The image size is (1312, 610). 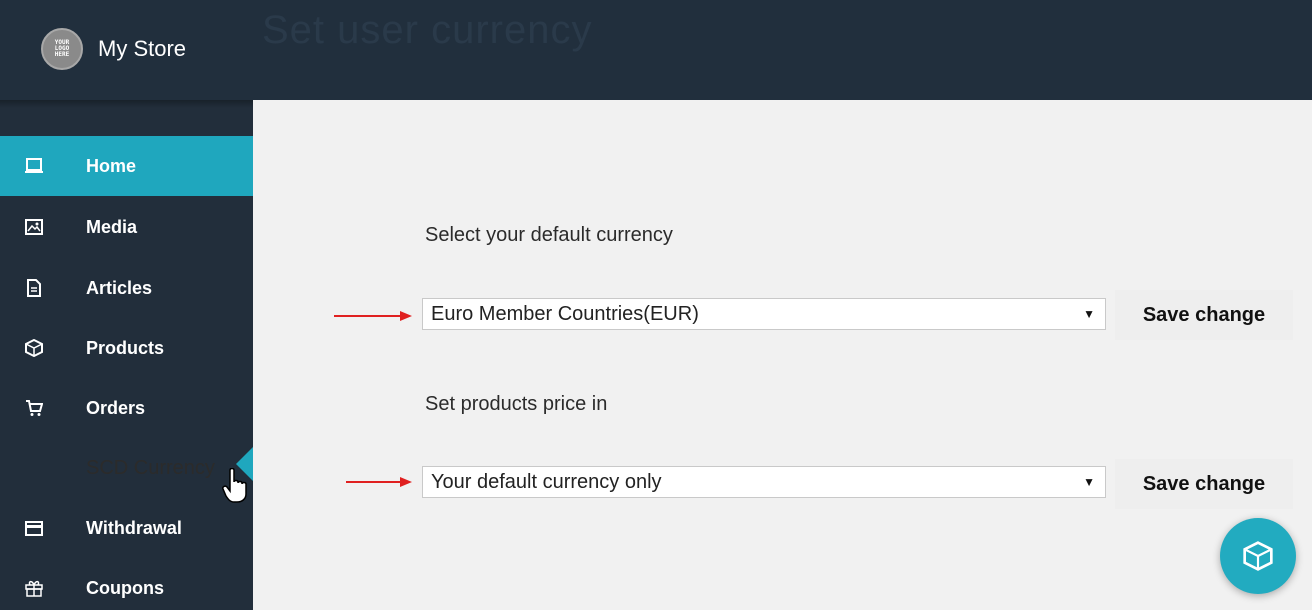 I want to click on logo-text: YOUR LOGO HERE, so click(x=62, y=48).